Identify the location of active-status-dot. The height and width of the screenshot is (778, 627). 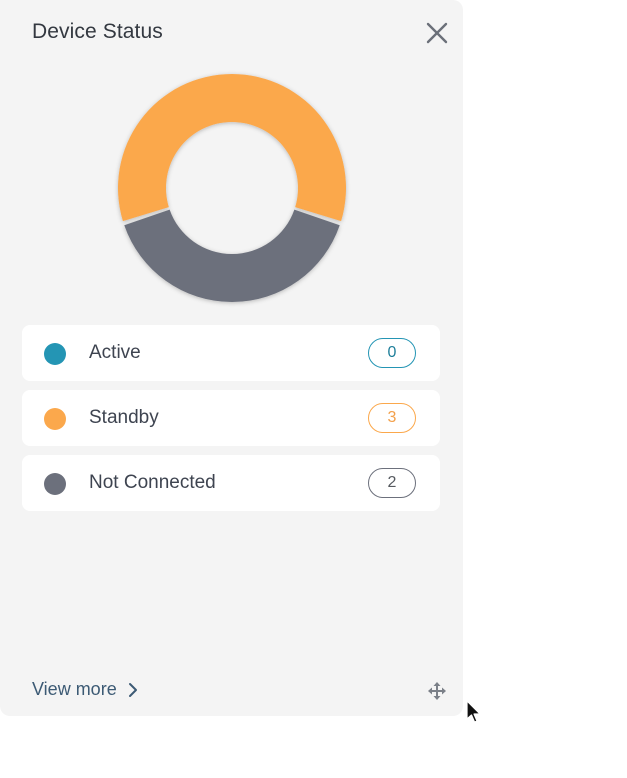
(55, 354).